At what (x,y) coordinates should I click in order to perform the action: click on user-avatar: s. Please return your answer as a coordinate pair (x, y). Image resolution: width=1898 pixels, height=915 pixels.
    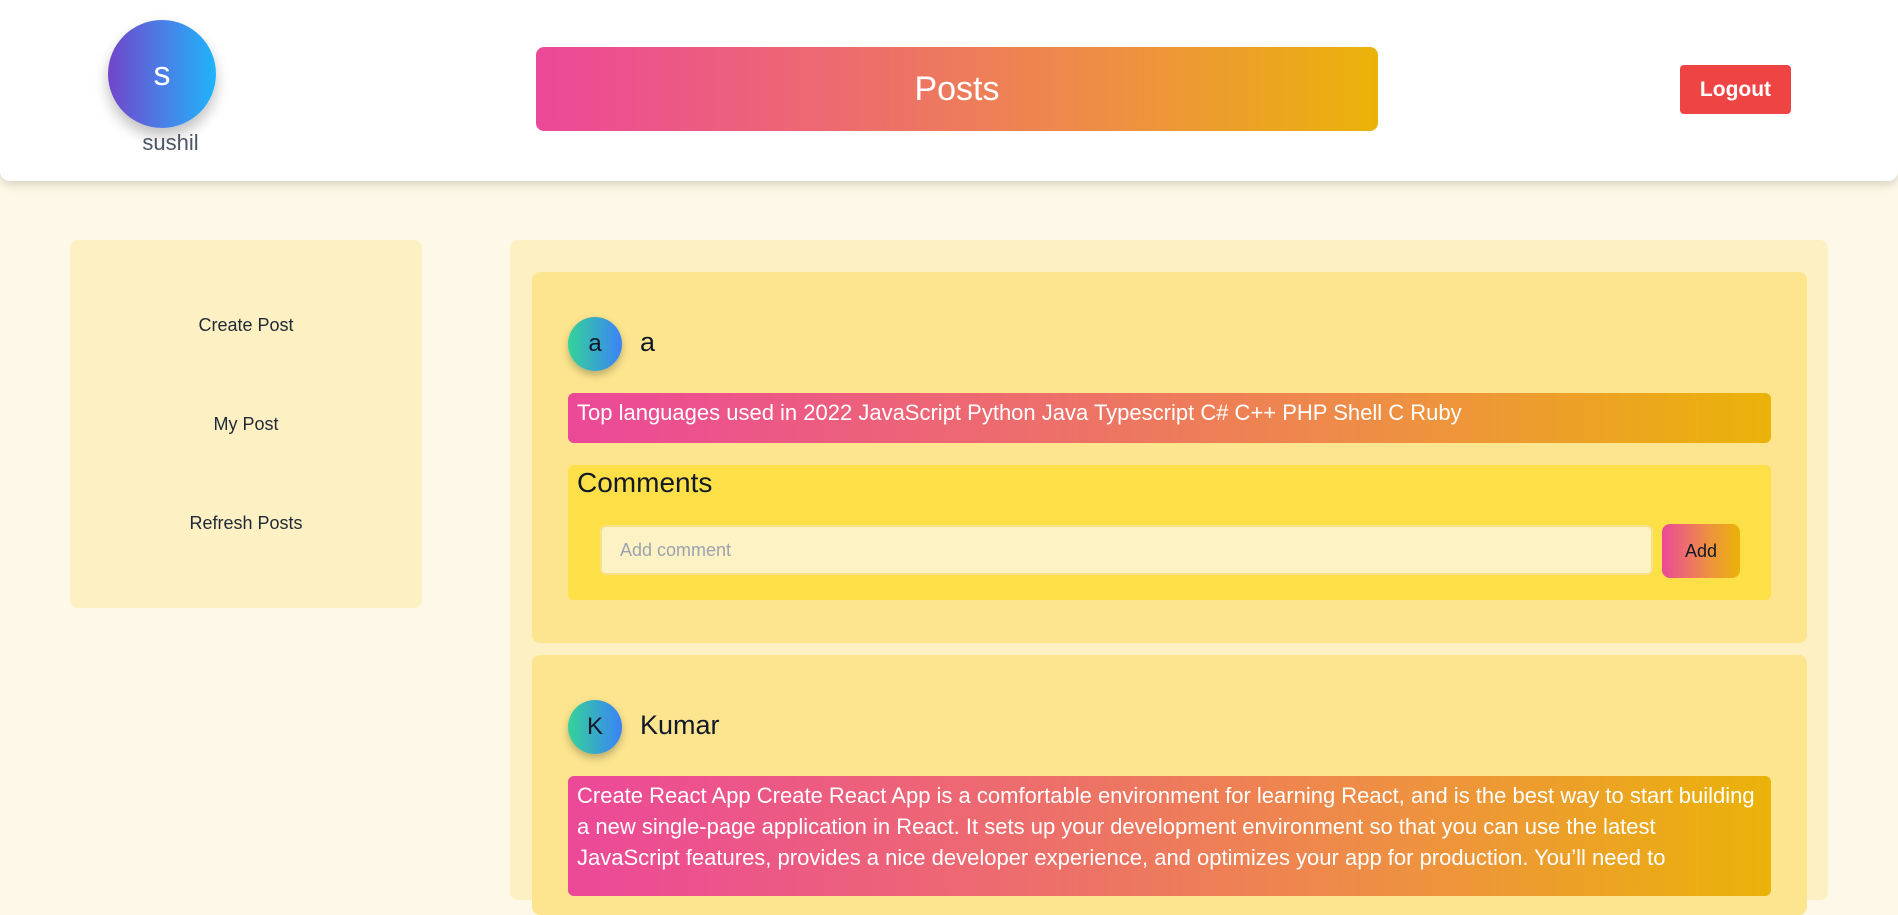
    Looking at the image, I should click on (162, 74).